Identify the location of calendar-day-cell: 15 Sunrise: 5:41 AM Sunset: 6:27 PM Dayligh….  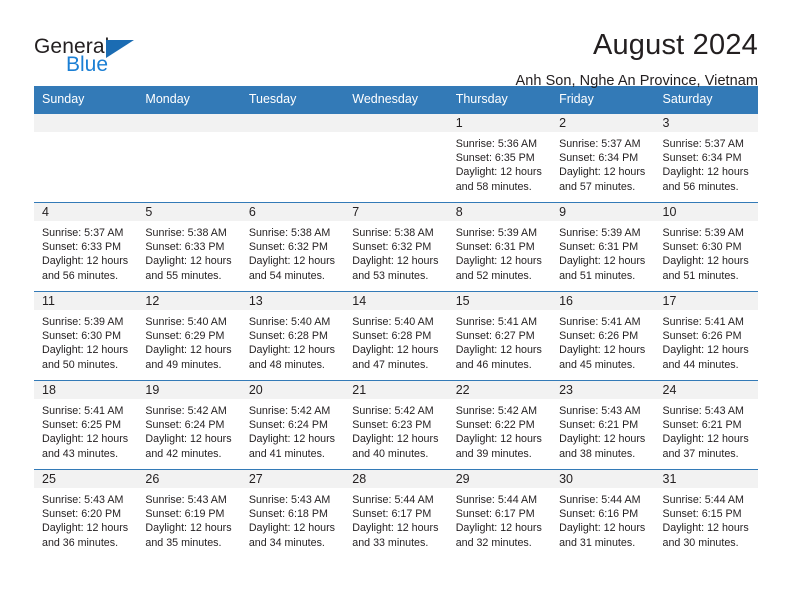
(499, 336).